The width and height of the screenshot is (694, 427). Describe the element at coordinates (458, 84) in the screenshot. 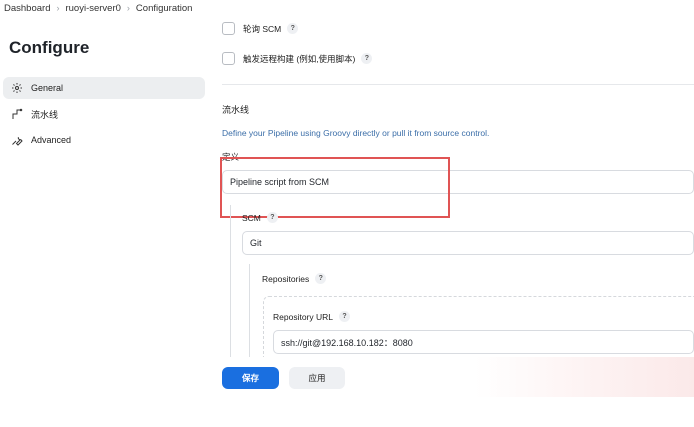

I see `section-divider` at that location.